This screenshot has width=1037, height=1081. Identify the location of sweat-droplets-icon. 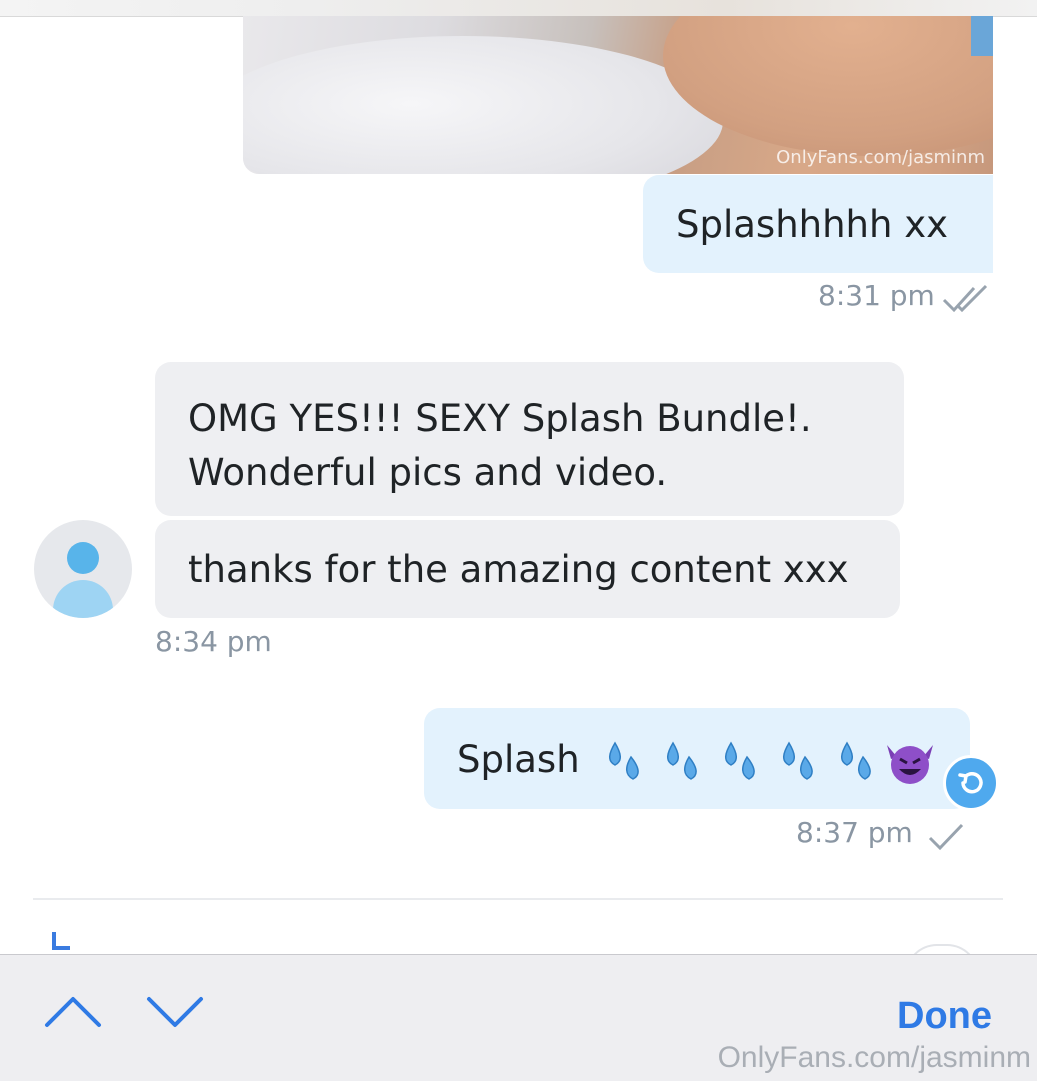
(771, 762).